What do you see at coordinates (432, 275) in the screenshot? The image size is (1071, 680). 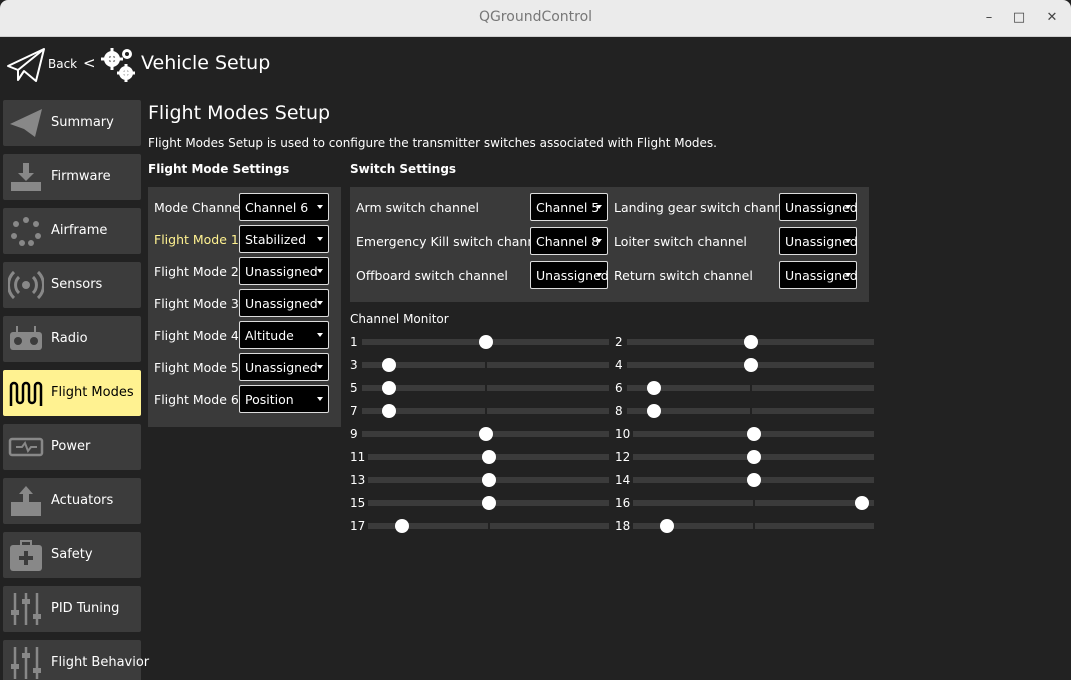 I see `offboard-switch-label: Offboard switch channel` at bounding box center [432, 275].